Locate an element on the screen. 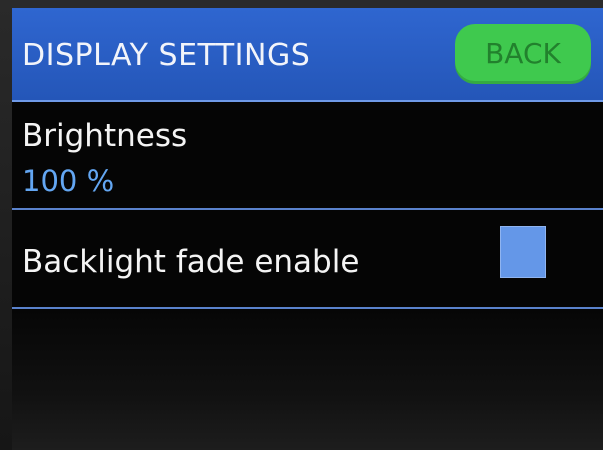 This screenshot has width=603, height=450. brightness-value: 100 % is located at coordinates (68, 181).